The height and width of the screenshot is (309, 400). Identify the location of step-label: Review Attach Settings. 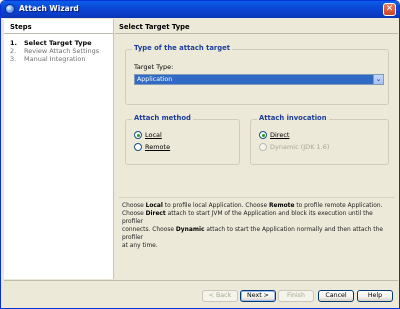
(62, 51).